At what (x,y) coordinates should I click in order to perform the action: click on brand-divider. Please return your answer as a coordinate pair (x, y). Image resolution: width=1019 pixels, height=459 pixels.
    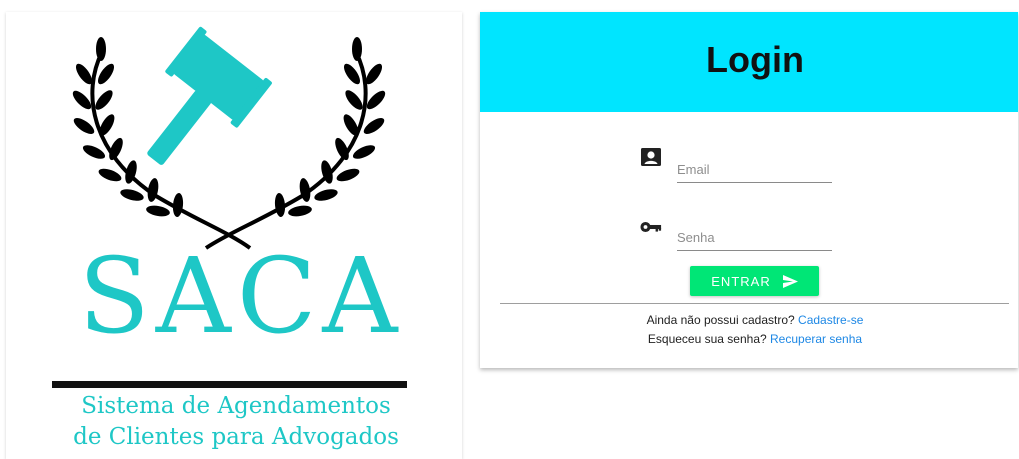
    Looking at the image, I should click on (229, 384).